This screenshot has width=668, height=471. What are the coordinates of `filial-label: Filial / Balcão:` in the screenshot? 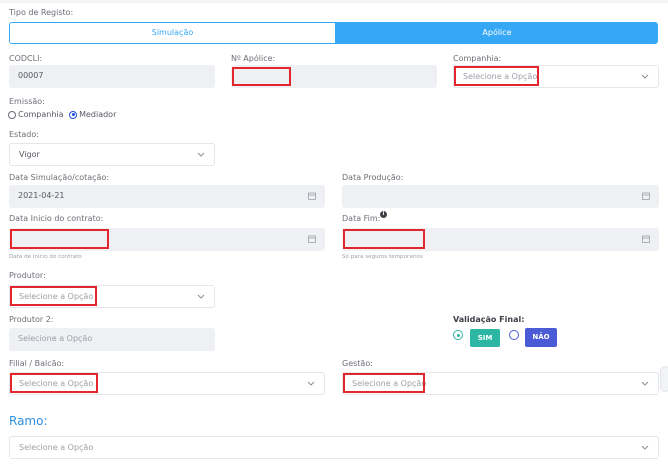 It's located at (37, 363).